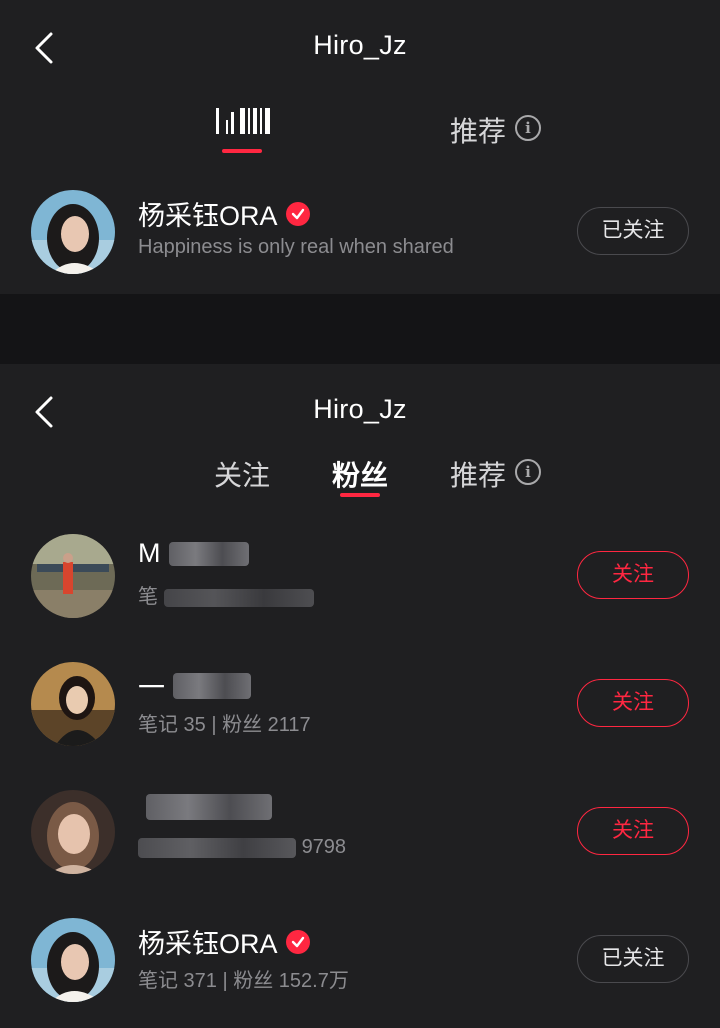  I want to click on user-stats: 9798, so click(242, 847).